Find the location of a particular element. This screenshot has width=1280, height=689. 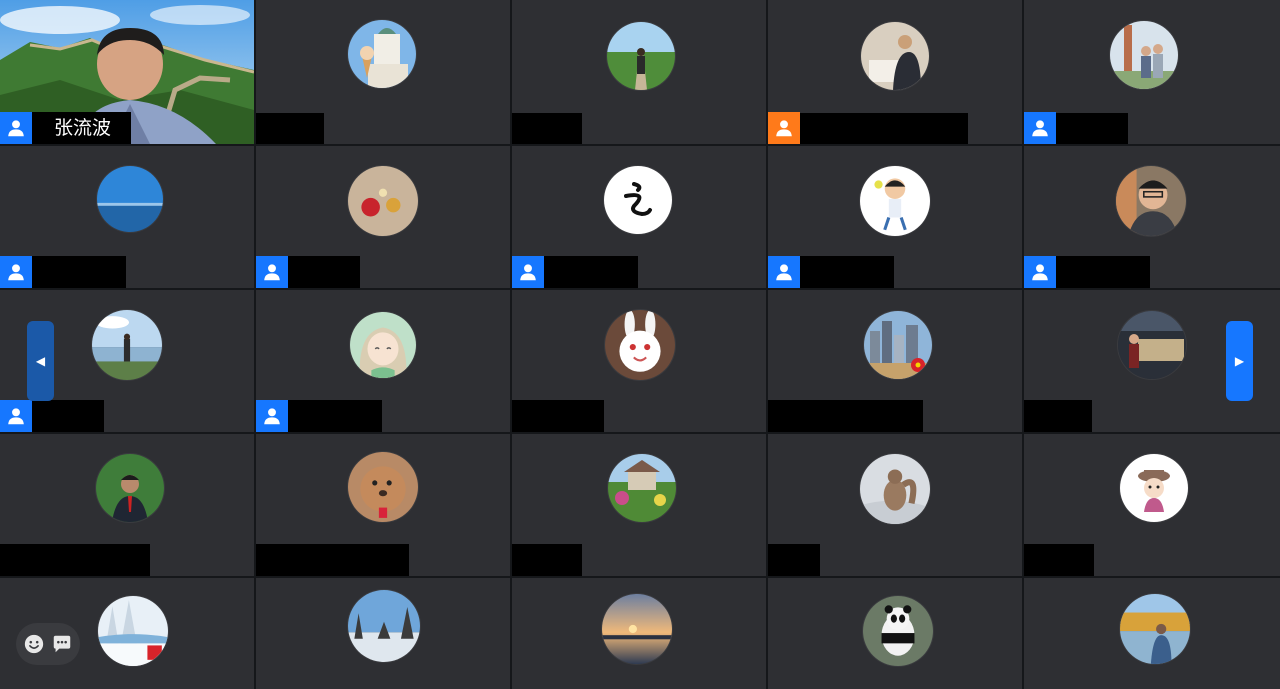

participant-name: 张流波 is located at coordinates (82, 128).